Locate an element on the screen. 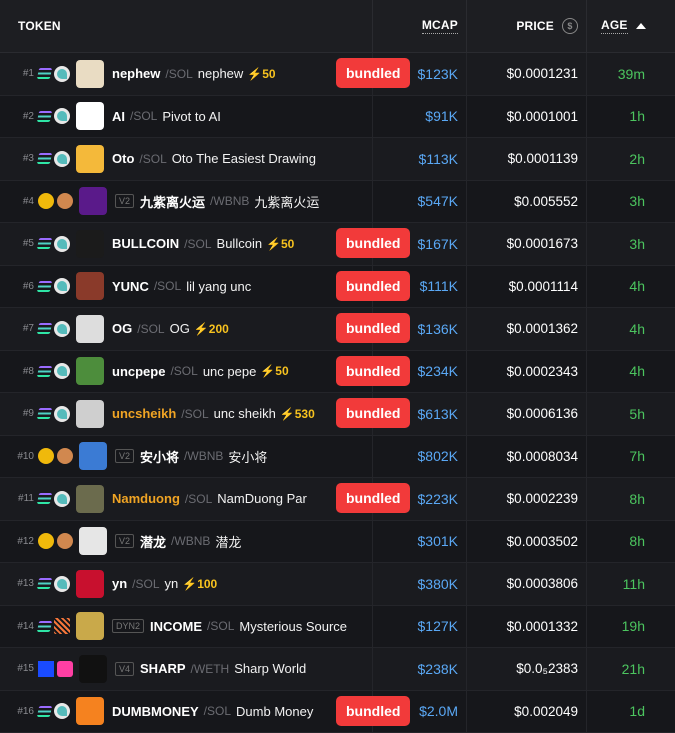  table-row: #7OG/SOLOG⚡200bundled$136K$0.00013624h is located at coordinates (337, 329).